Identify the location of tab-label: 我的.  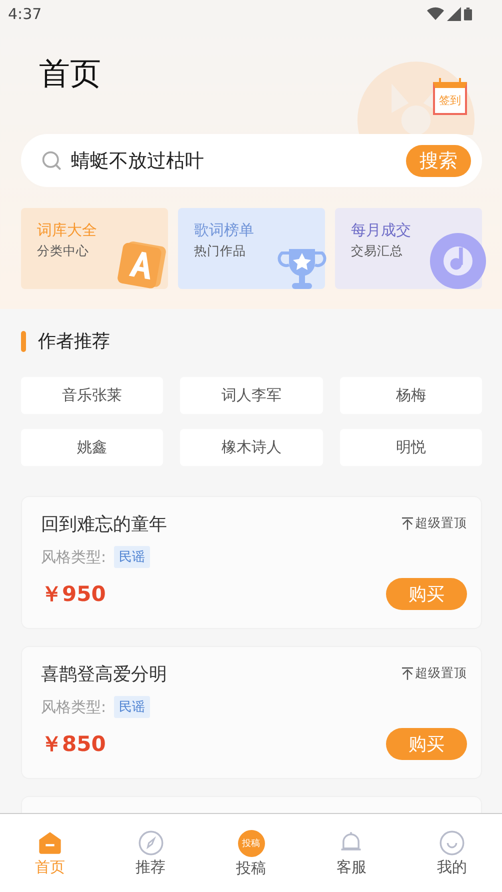
(451, 867).